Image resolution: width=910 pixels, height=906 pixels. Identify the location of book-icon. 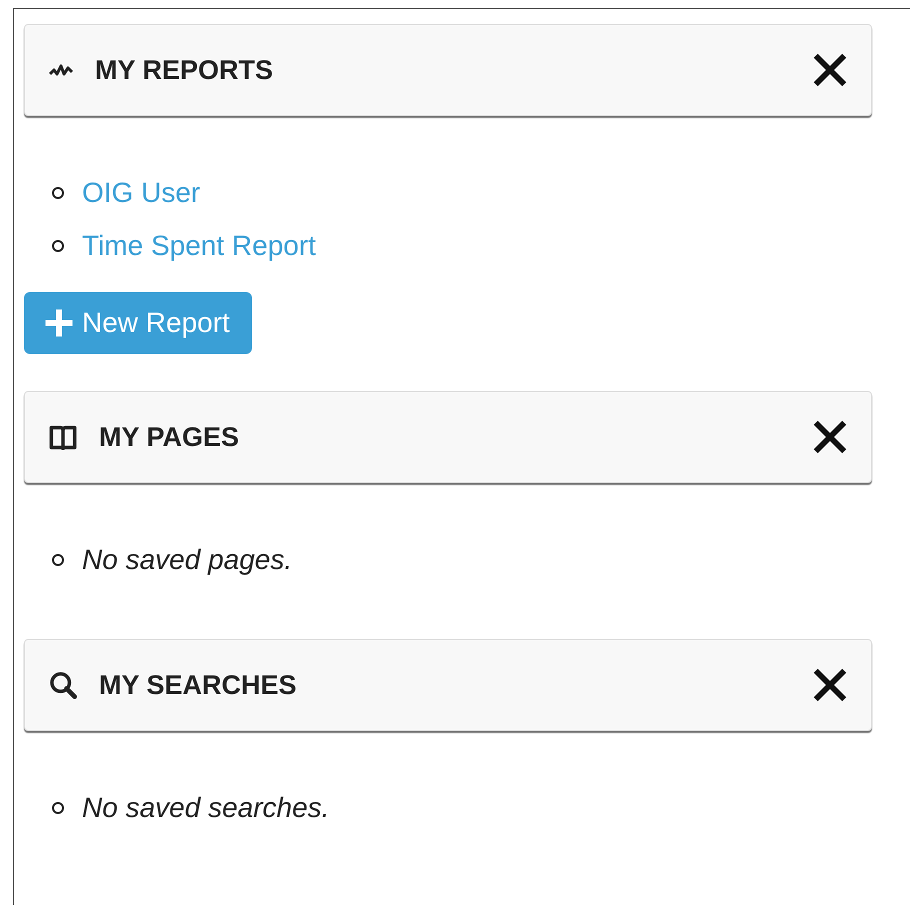
(63, 437).